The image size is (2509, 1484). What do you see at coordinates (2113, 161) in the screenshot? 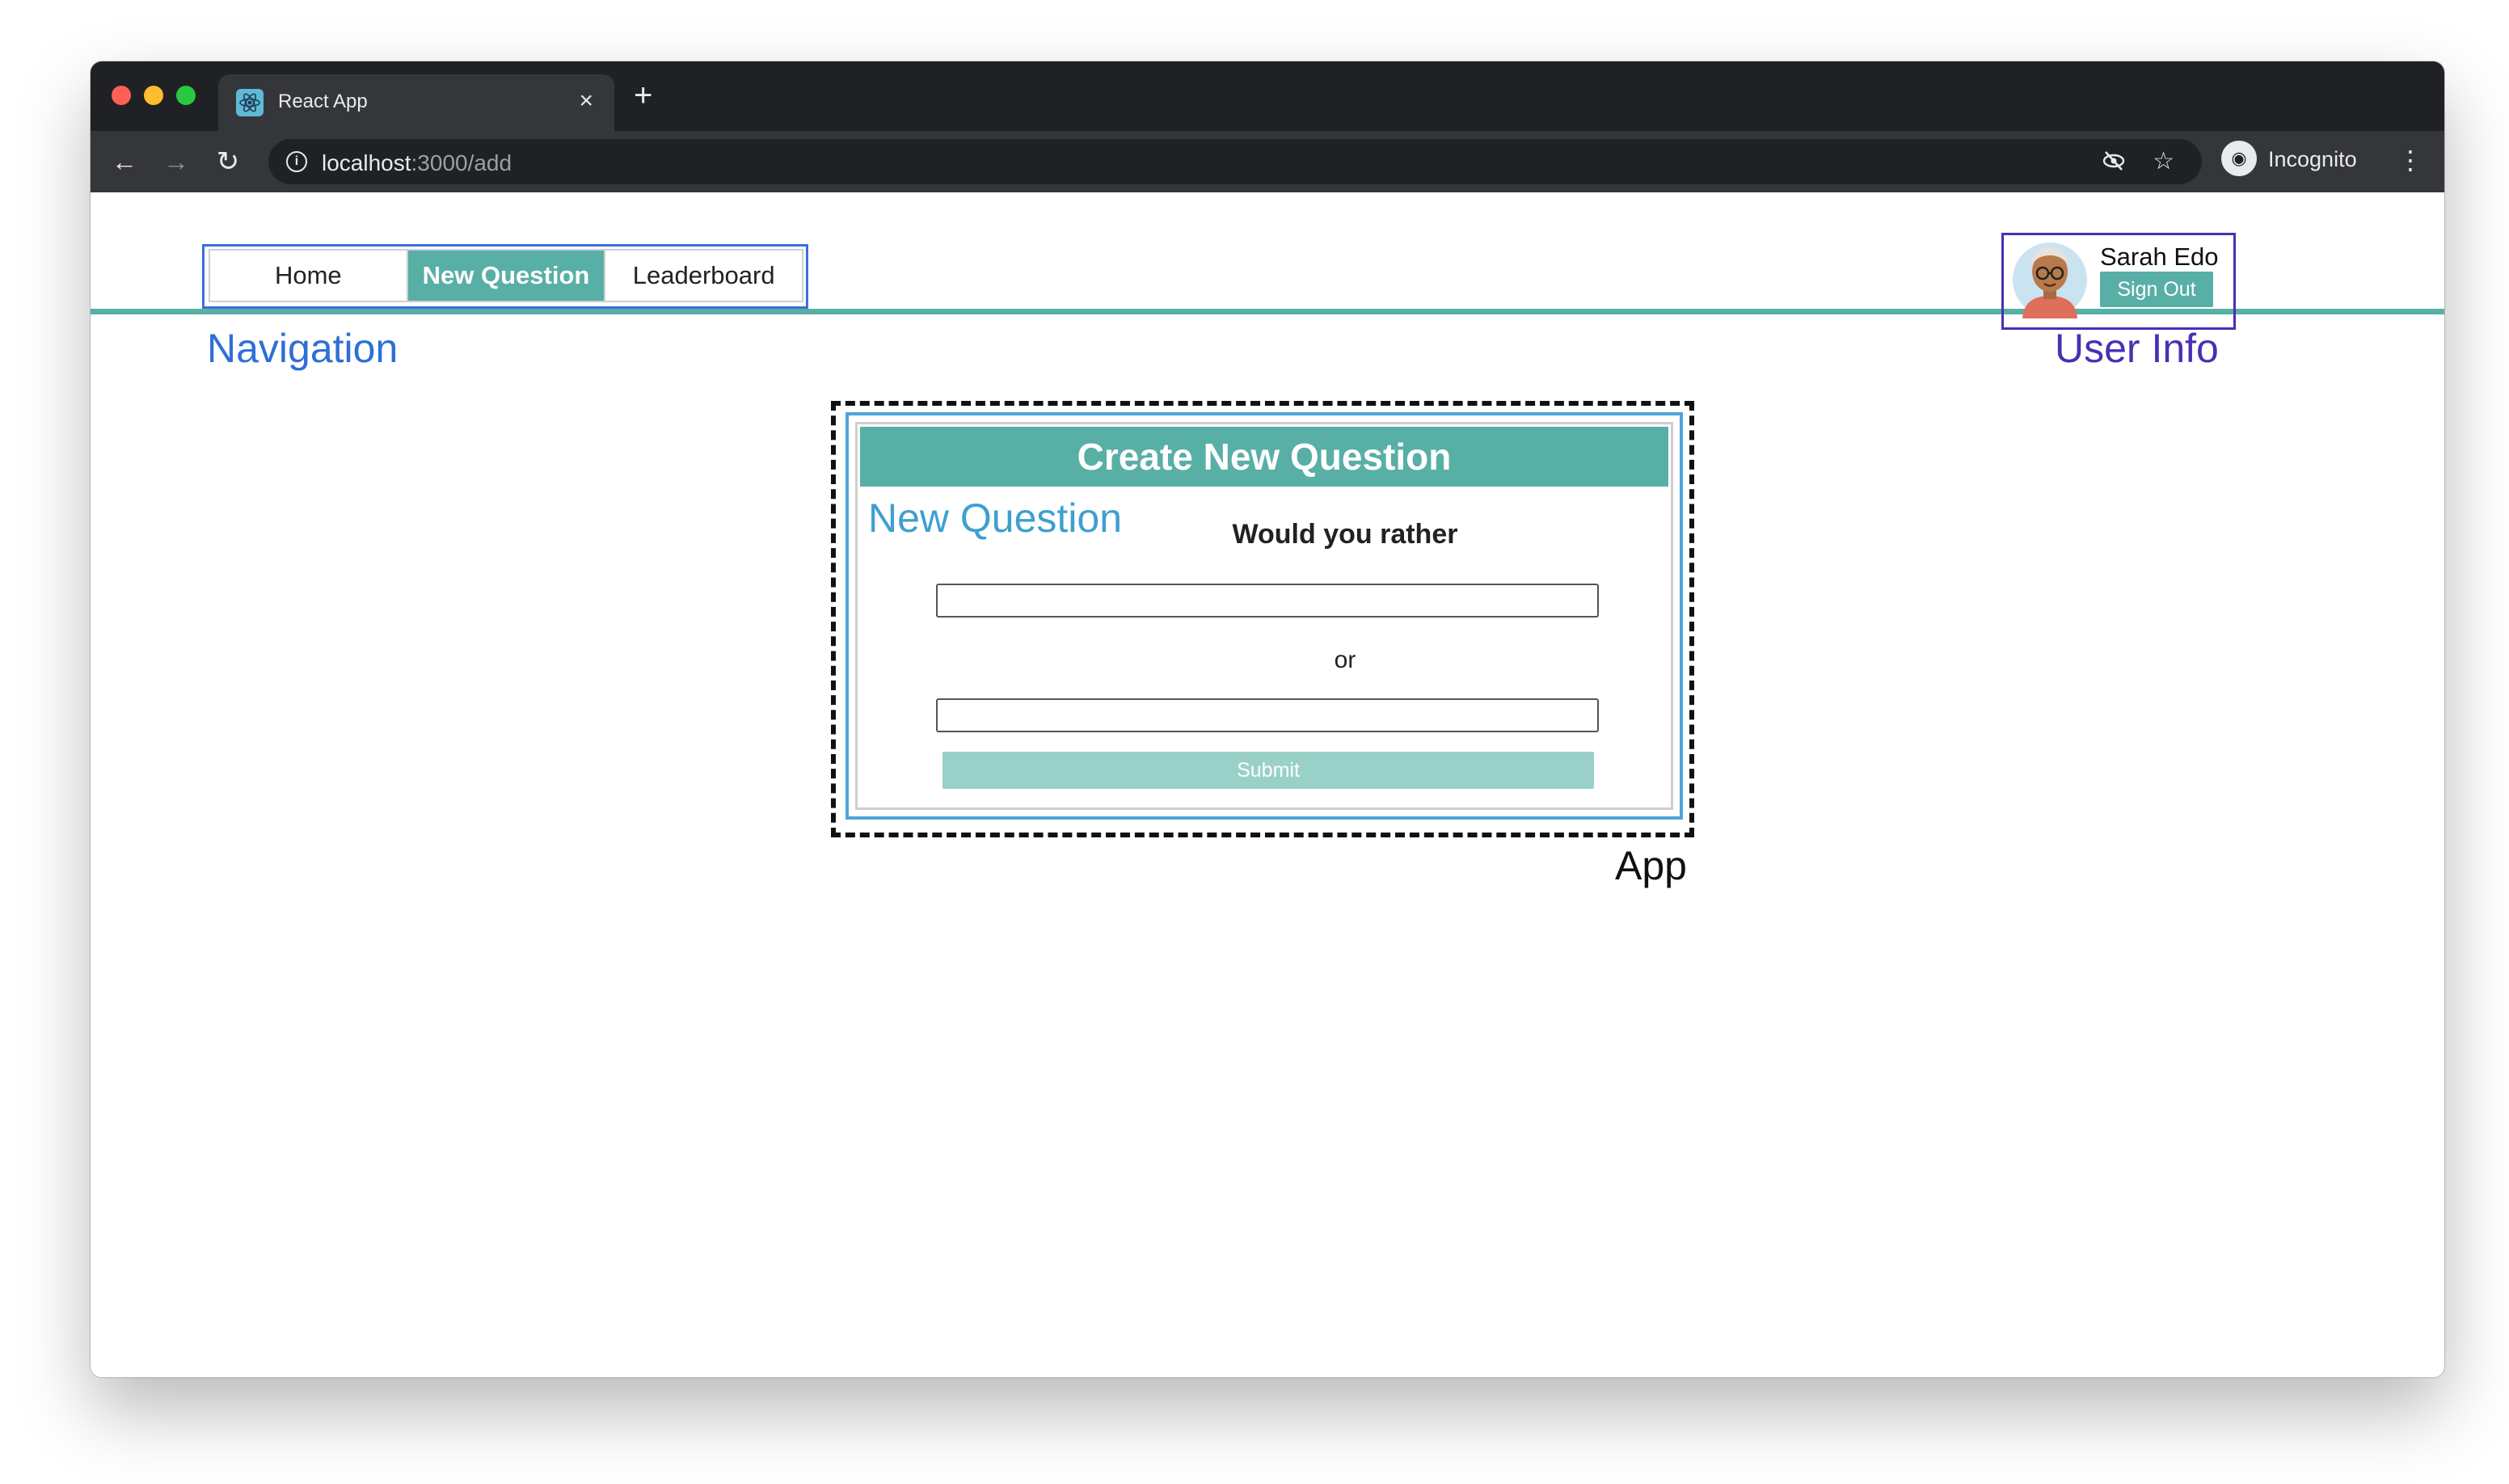
I see `eye-slash-svg` at bounding box center [2113, 161].